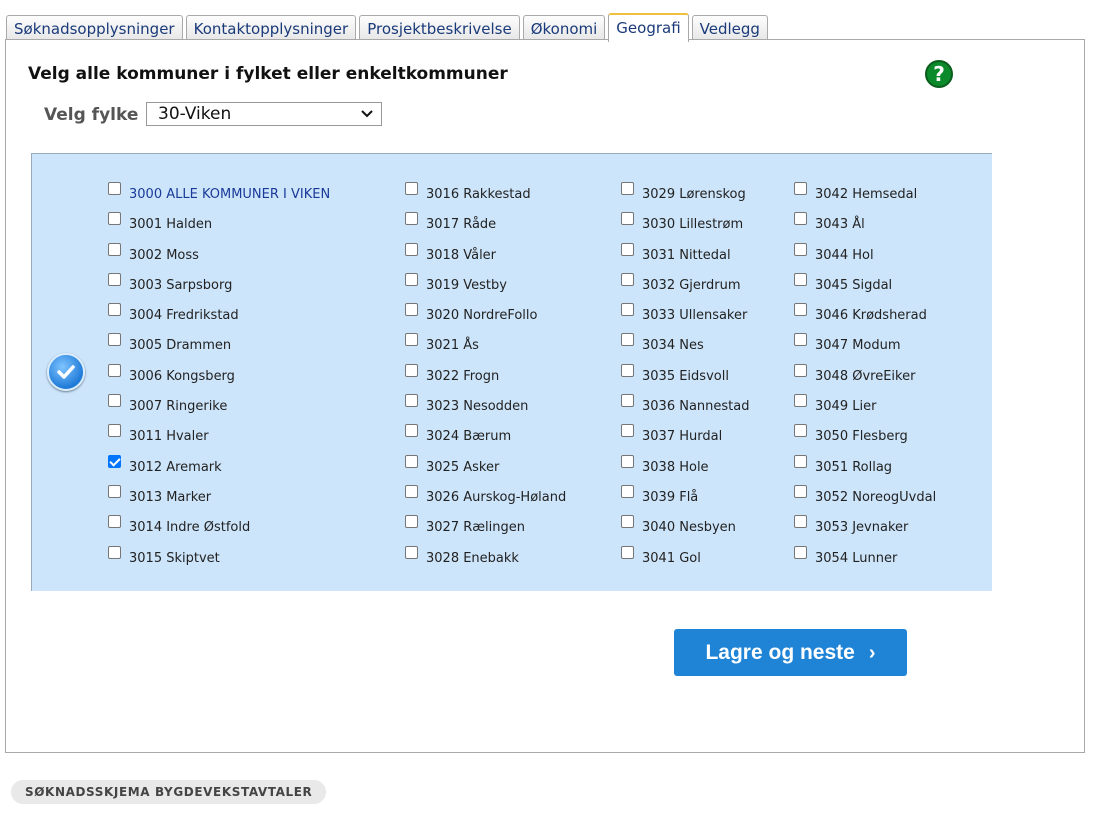 This screenshot has height=821, width=1099. Describe the element at coordinates (865, 376) in the screenshot. I see `kommune-label: 3048 ØvreEiker` at that location.